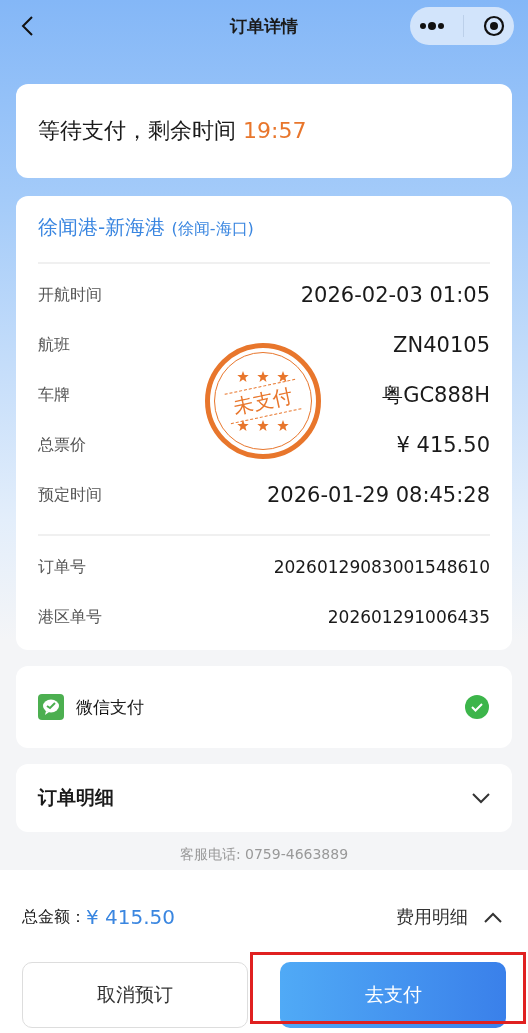 This screenshot has width=528, height=1033. Describe the element at coordinates (70, 295) in the screenshot. I see `field-label: 开航时间` at that location.